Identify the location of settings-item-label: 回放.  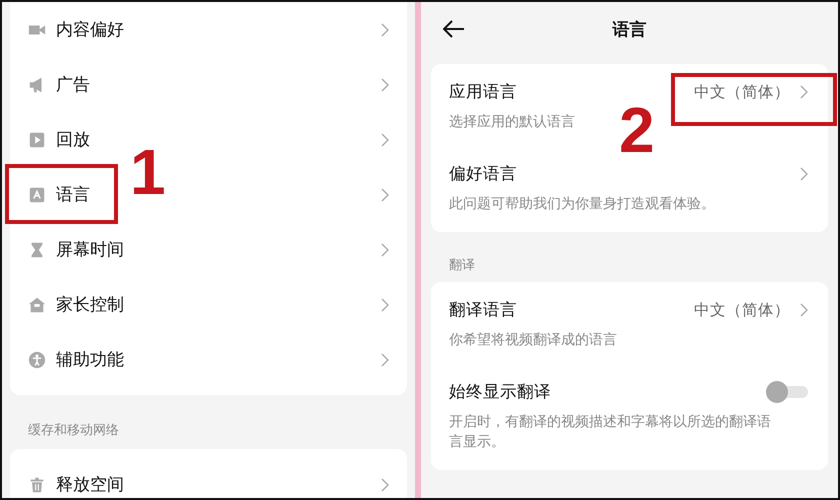
(73, 139).